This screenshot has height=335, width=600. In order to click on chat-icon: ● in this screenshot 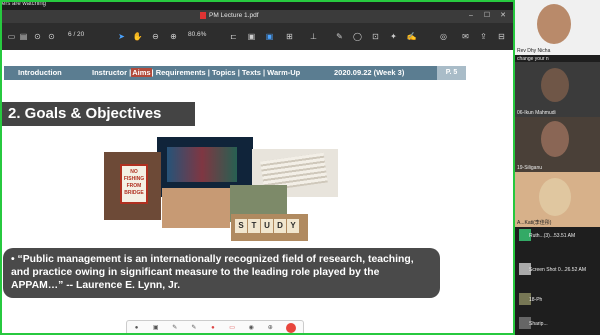, I will do `click(213, 327)`.